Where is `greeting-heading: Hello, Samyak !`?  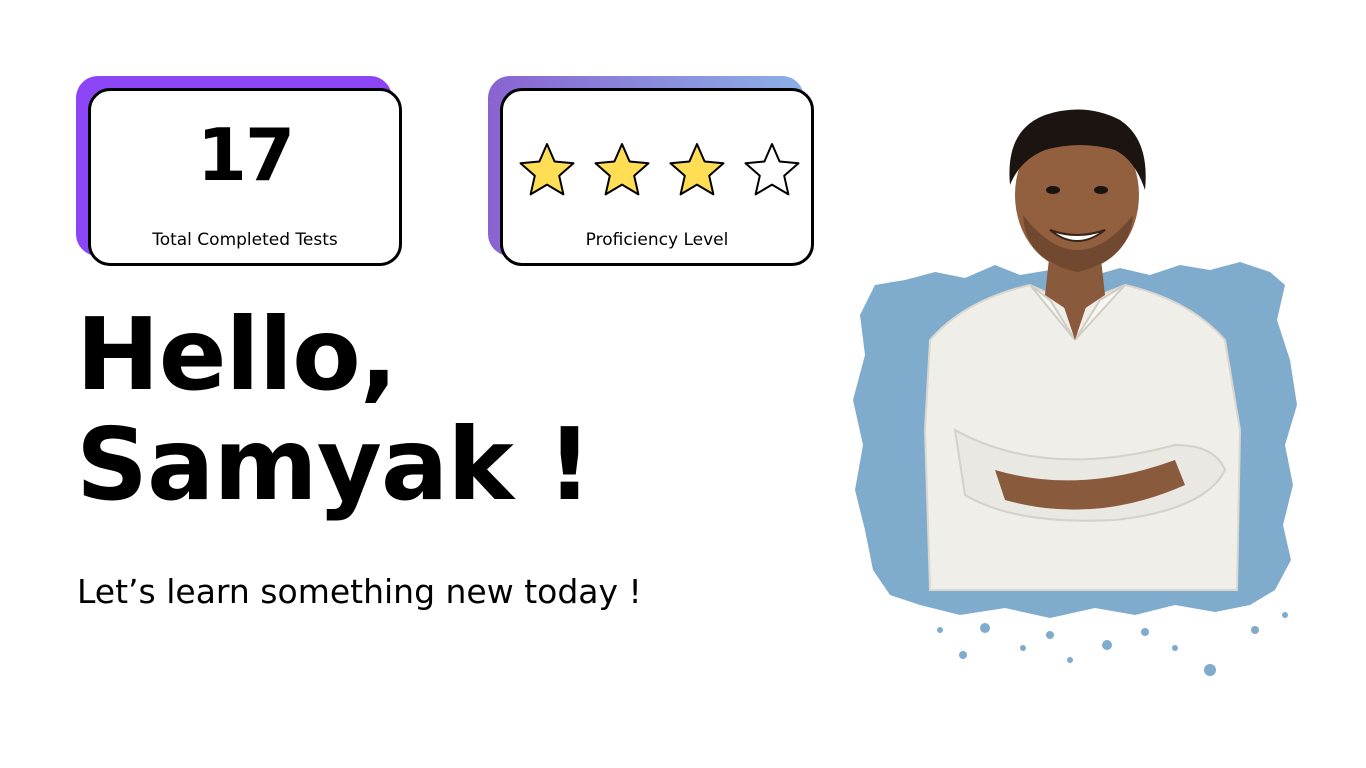 greeting-heading: Hello, Samyak ! is located at coordinates (334, 409).